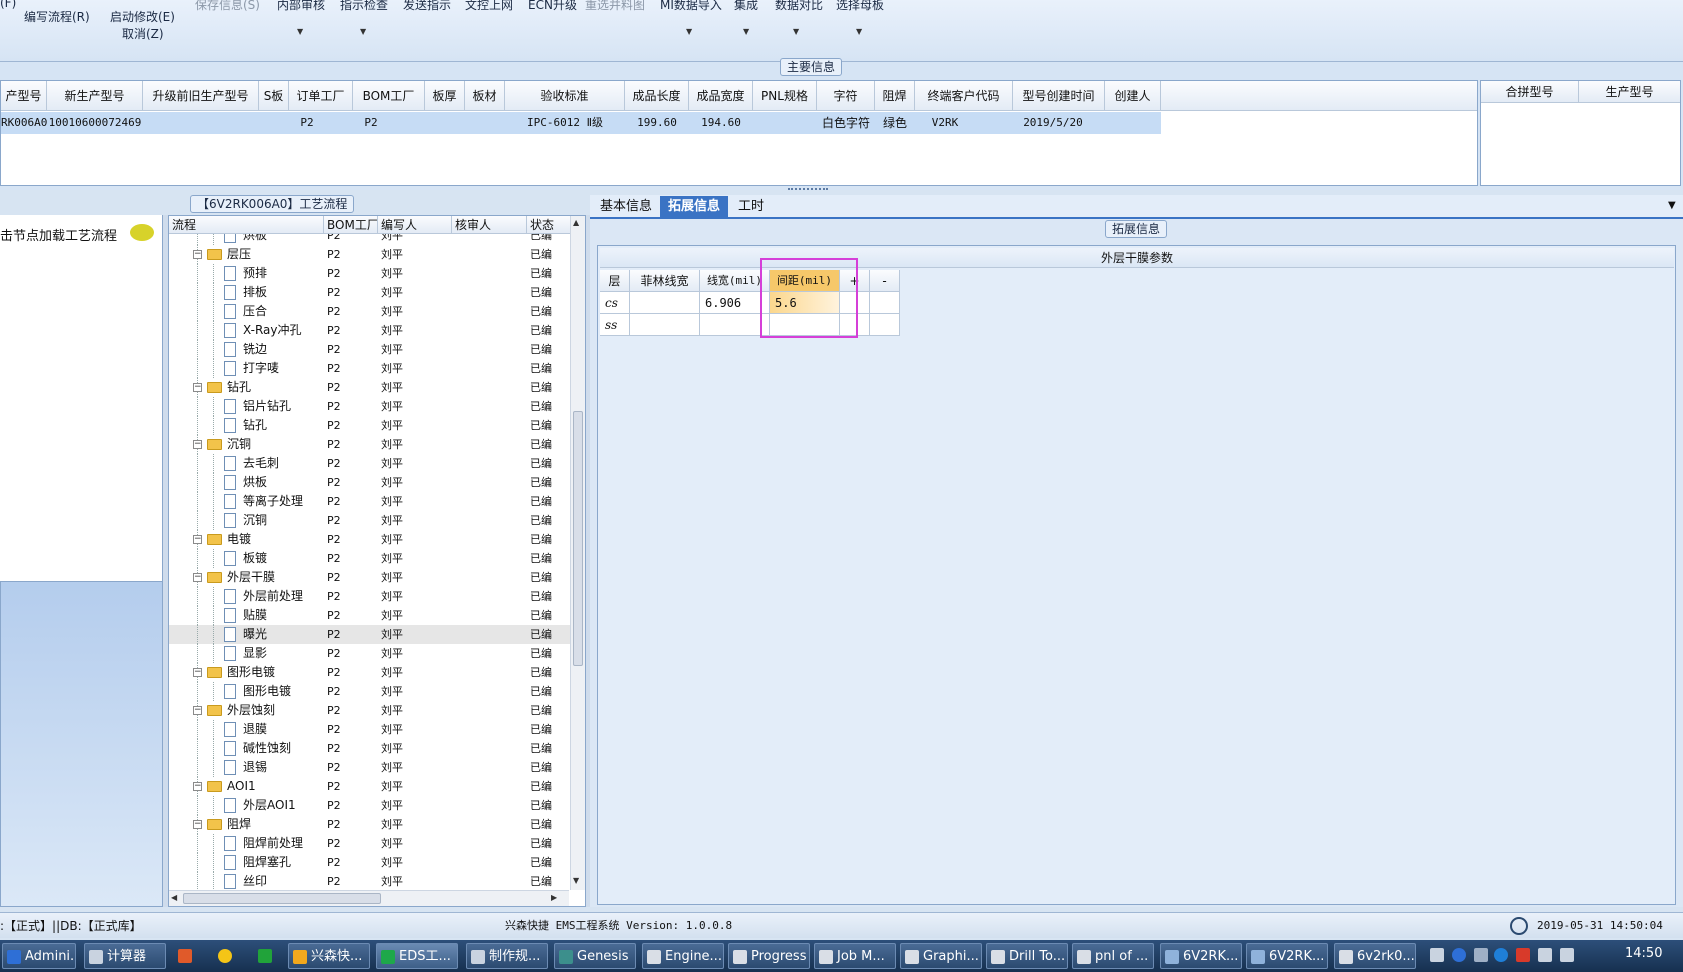 The height and width of the screenshot is (972, 1683). What do you see at coordinates (370, 330) in the screenshot?
I see `tree-row: X-Ray冲孔 P2 刘平 已编` at bounding box center [370, 330].